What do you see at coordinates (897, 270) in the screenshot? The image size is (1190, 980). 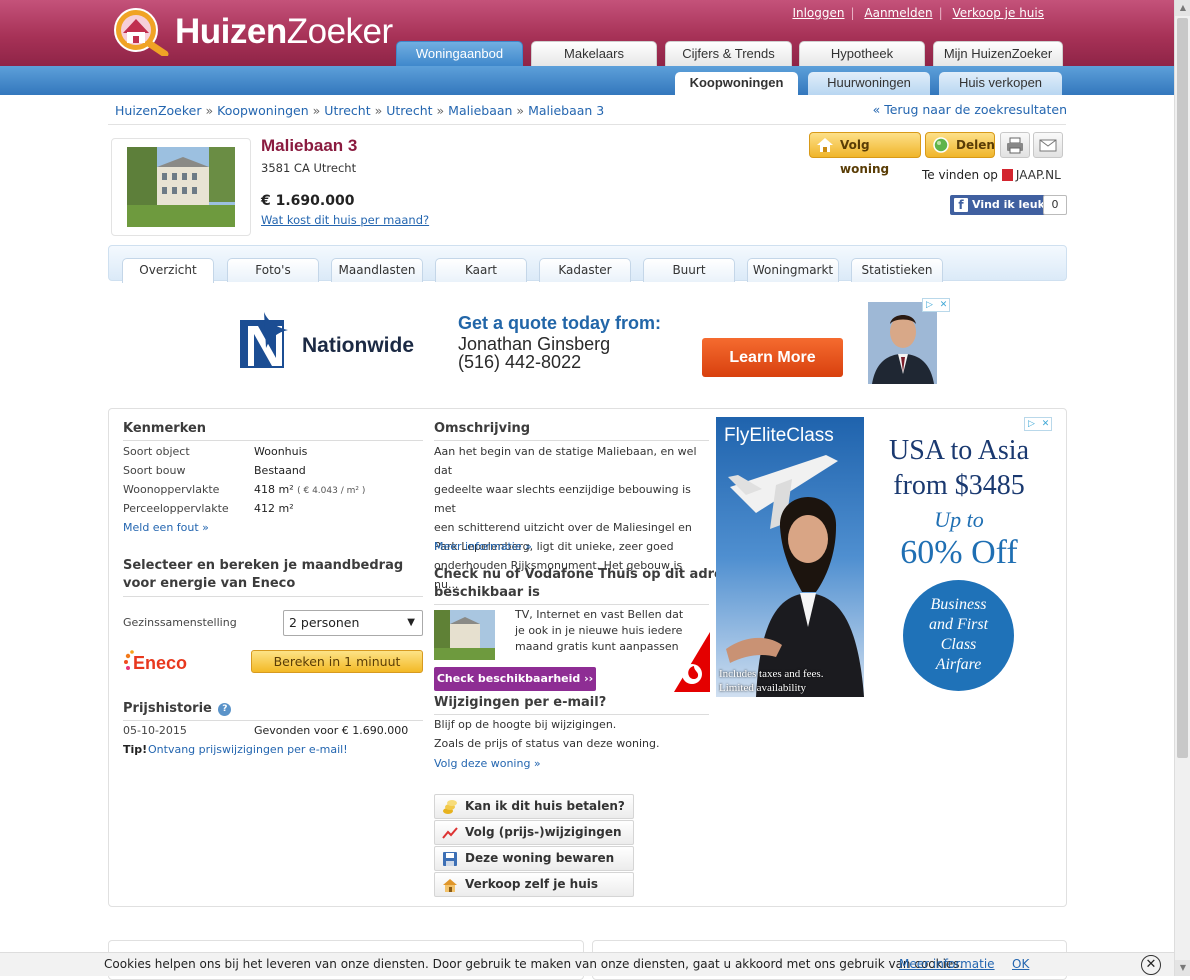 I see `tab-statistieken: Statistieken` at bounding box center [897, 270].